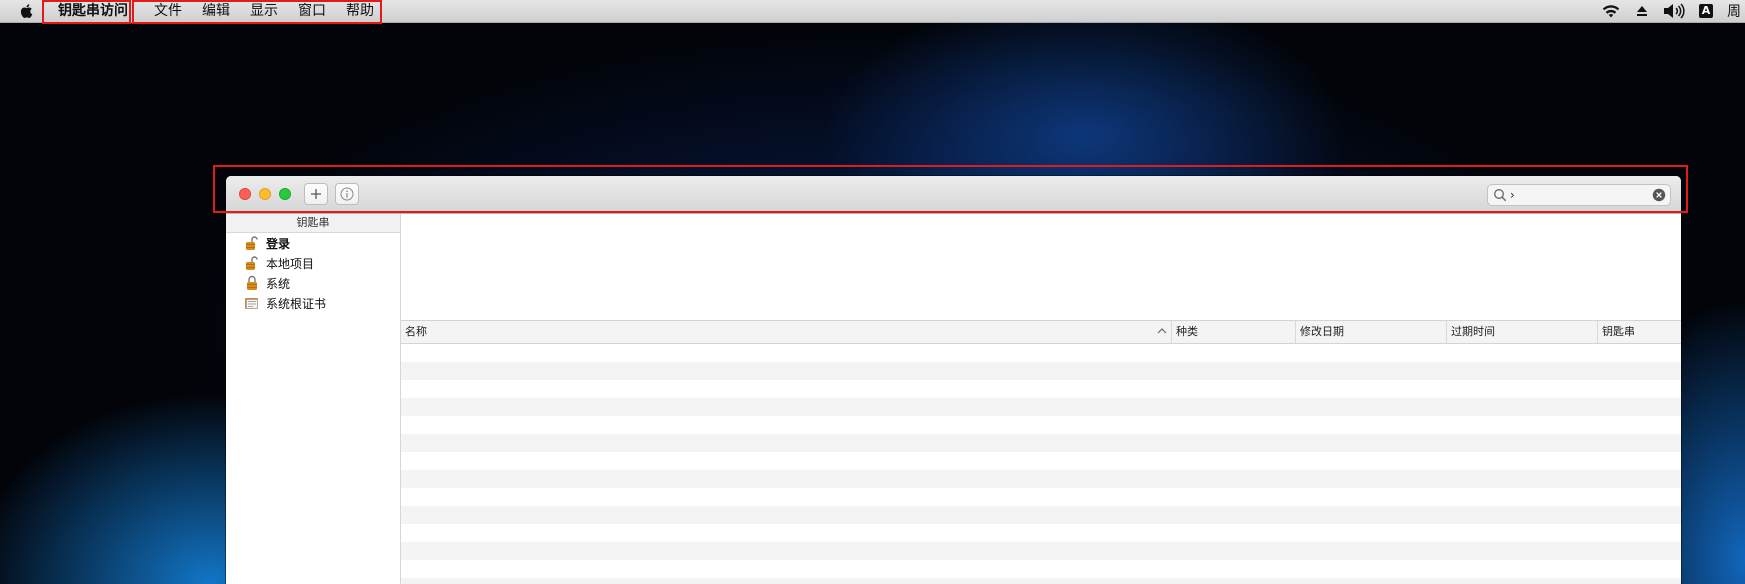 The width and height of the screenshot is (1745, 584). What do you see at coordinates (1734, 11) in the screenshot?
I see `menubar-clock: 周` at bounding box center [1734, 11].